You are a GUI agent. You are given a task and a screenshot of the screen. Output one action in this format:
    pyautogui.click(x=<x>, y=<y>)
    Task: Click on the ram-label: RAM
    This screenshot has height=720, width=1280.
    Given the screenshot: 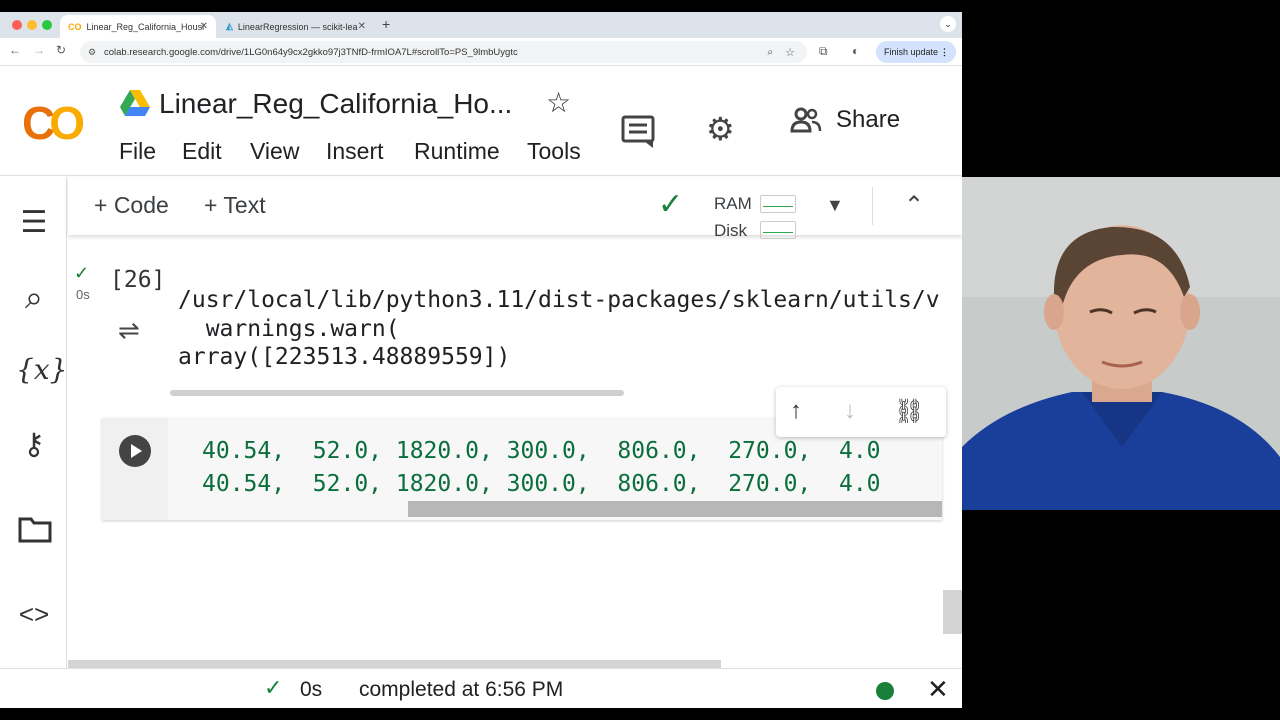 What is the action you would take?
    pyautogui.click(x=733, y=203)
    